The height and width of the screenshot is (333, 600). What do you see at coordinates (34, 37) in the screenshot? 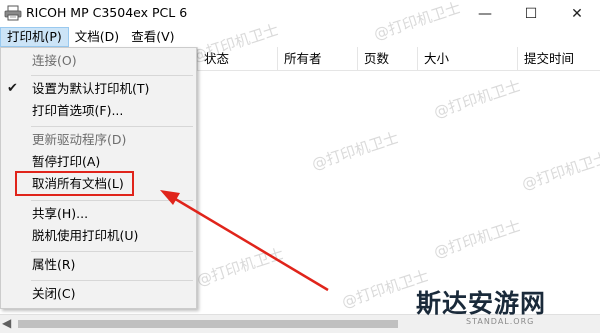
I see `menu-printer: 打印机(P)` at bounding box center [34, 37].